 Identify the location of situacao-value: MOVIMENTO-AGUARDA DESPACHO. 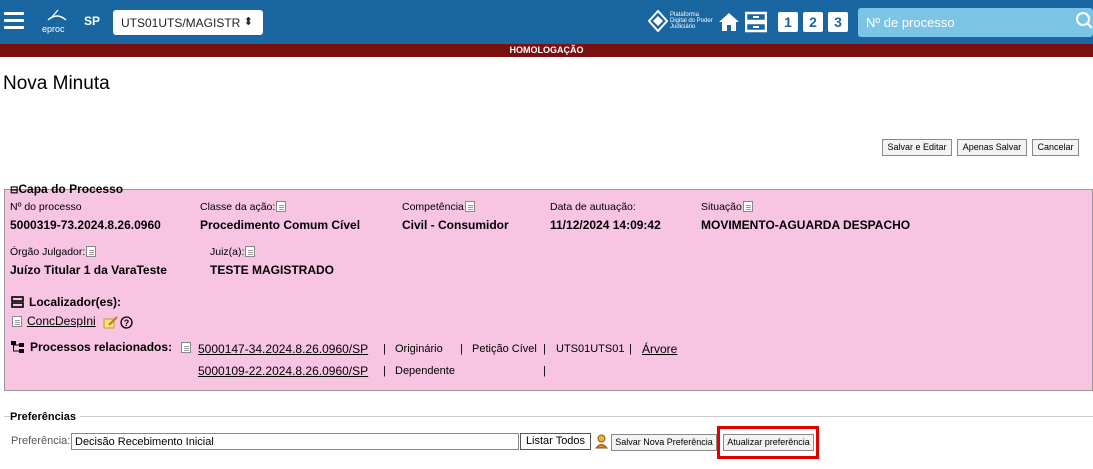
(806, 225).